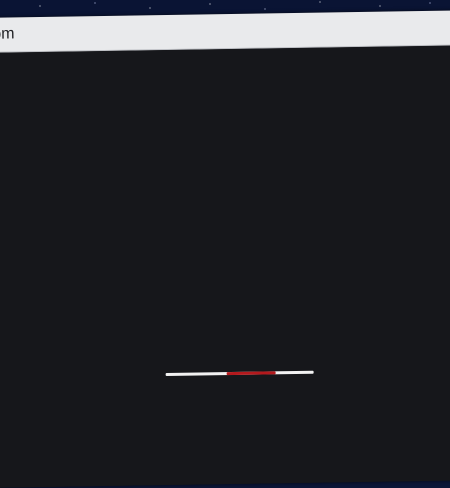  I want to click on window-title: om, so click(7, 34).